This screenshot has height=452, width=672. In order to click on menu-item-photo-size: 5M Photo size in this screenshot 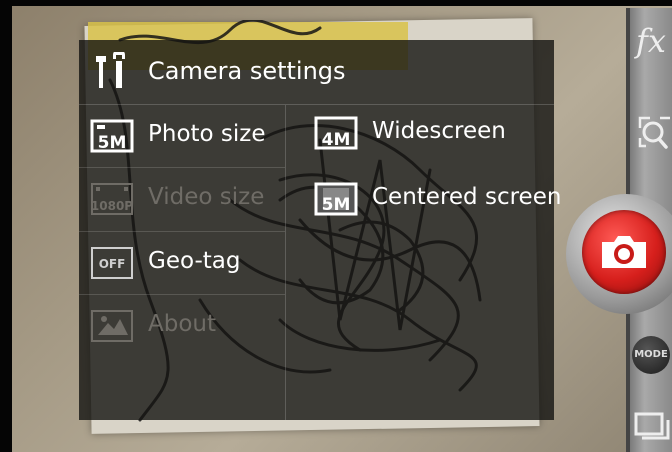, I will do `click(182, 136)`.